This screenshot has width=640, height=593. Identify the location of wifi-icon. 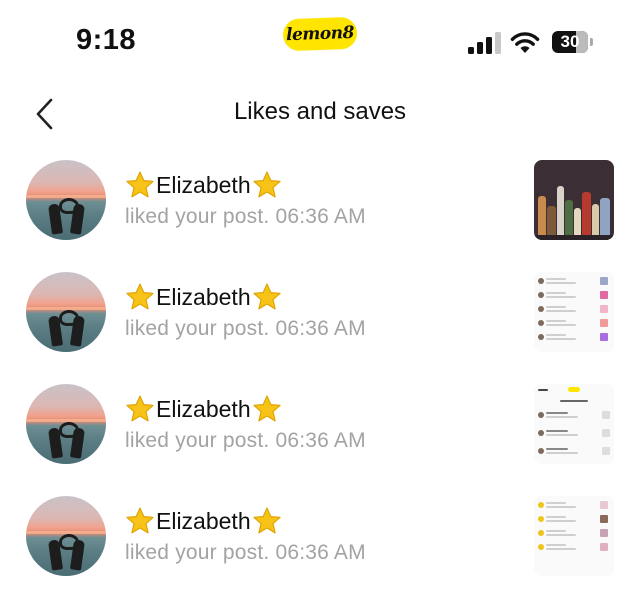
(525, 42).